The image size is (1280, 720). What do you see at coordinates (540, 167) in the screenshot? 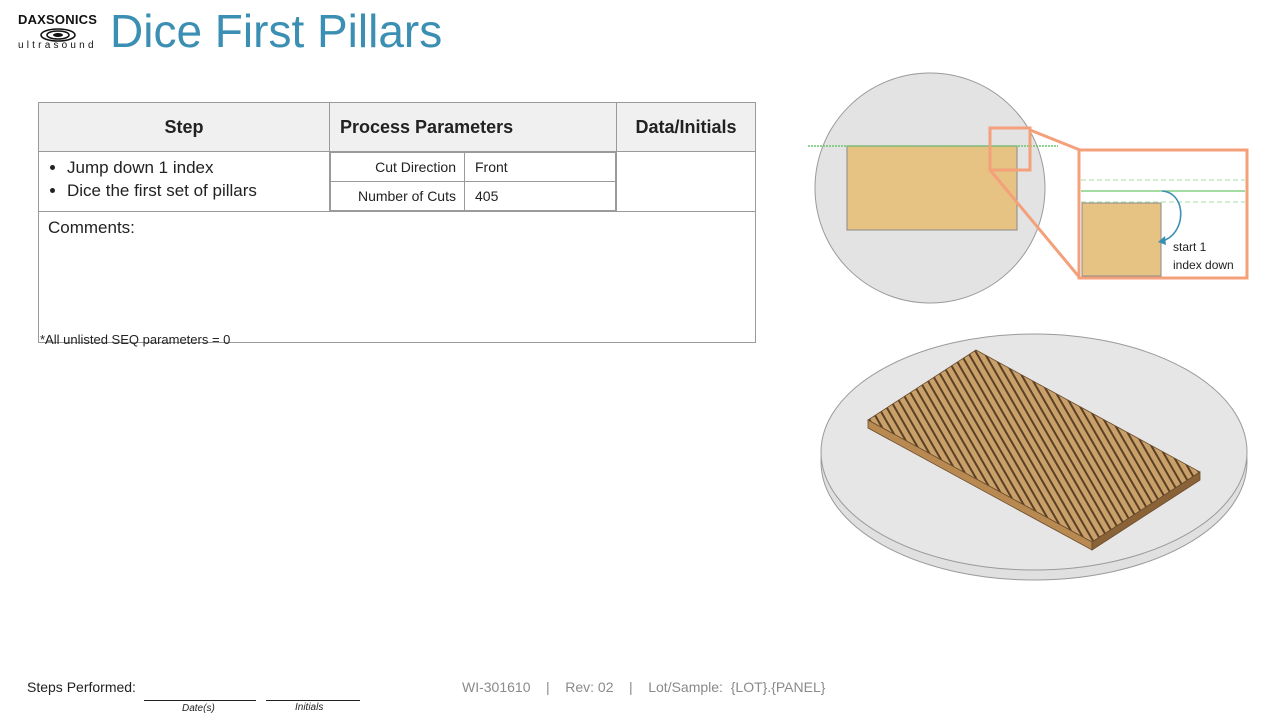
I see `param-value: Front` at bounding box center [540, 167].